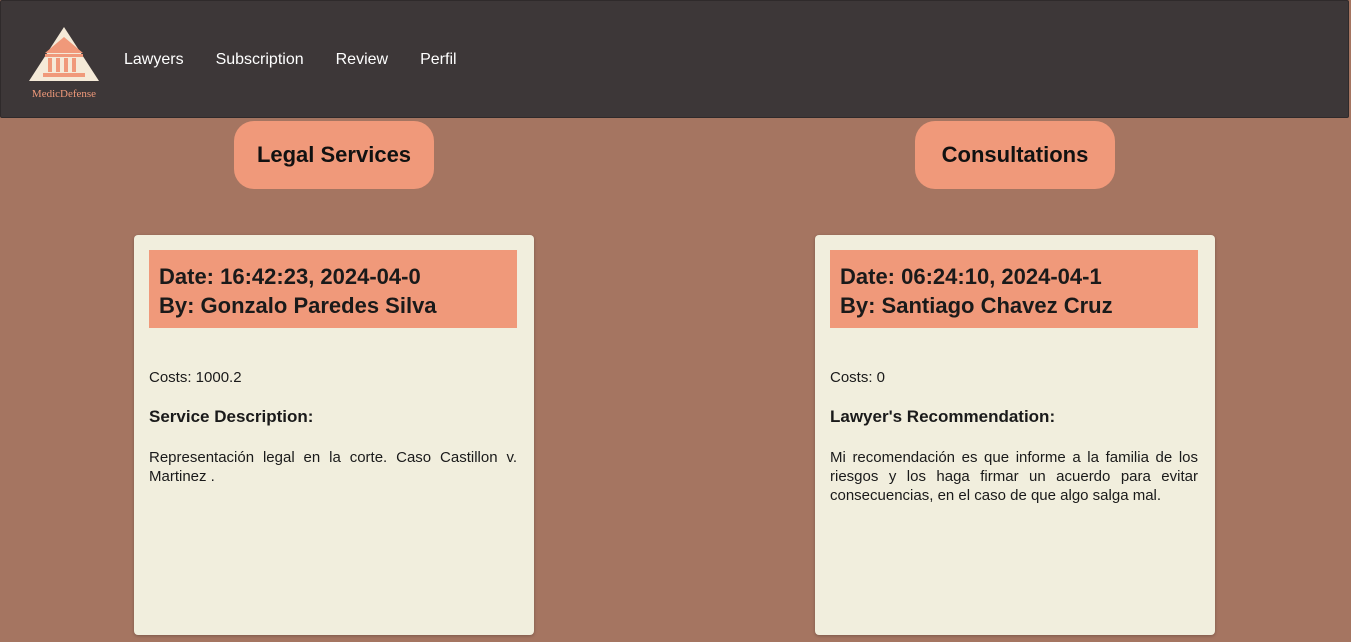  What do you see at coordinates (334, 155) in the screenshot?
I see `legal-services-heading: Legal Services` at bounding box center [334, 155].